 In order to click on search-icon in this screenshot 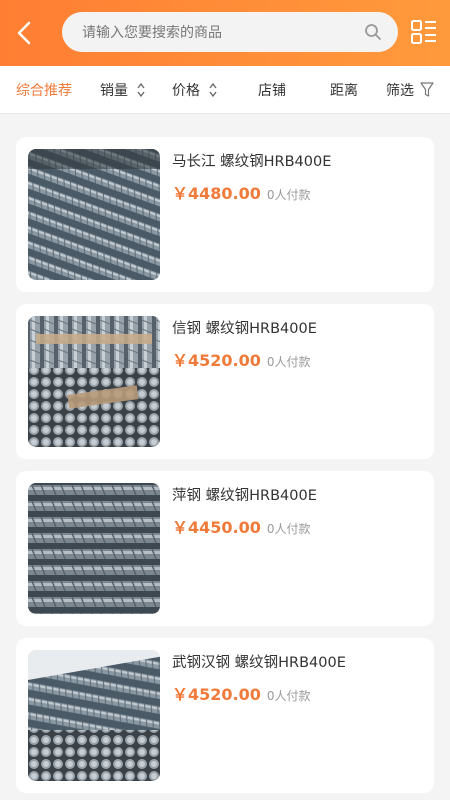, I will do `click(373, 32)`.